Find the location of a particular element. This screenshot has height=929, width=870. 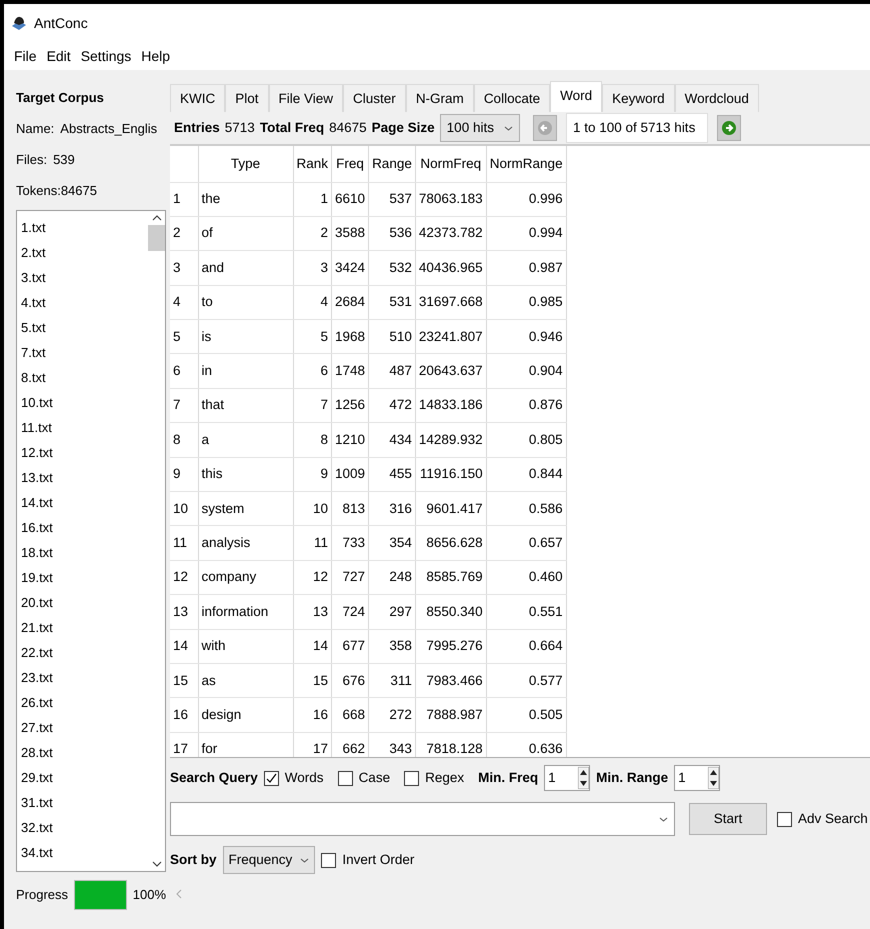

menu-item: File is located at coordinates (25, 56).